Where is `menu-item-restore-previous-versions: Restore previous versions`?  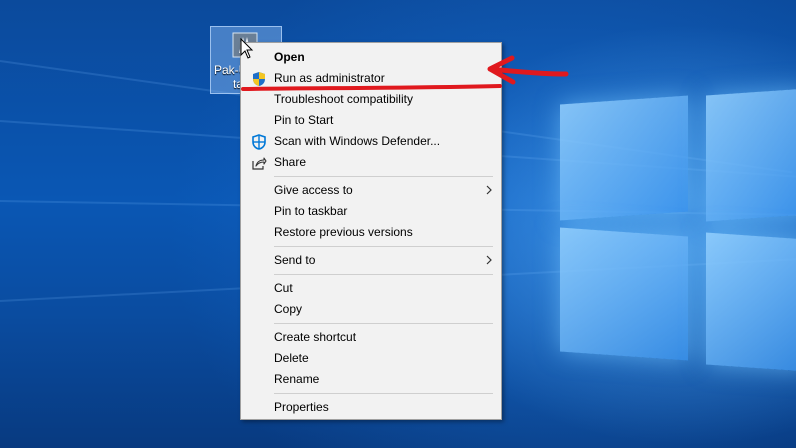
menu-item-restore-previous-versions: Restore previous versions is located at coordinates (371, 232).